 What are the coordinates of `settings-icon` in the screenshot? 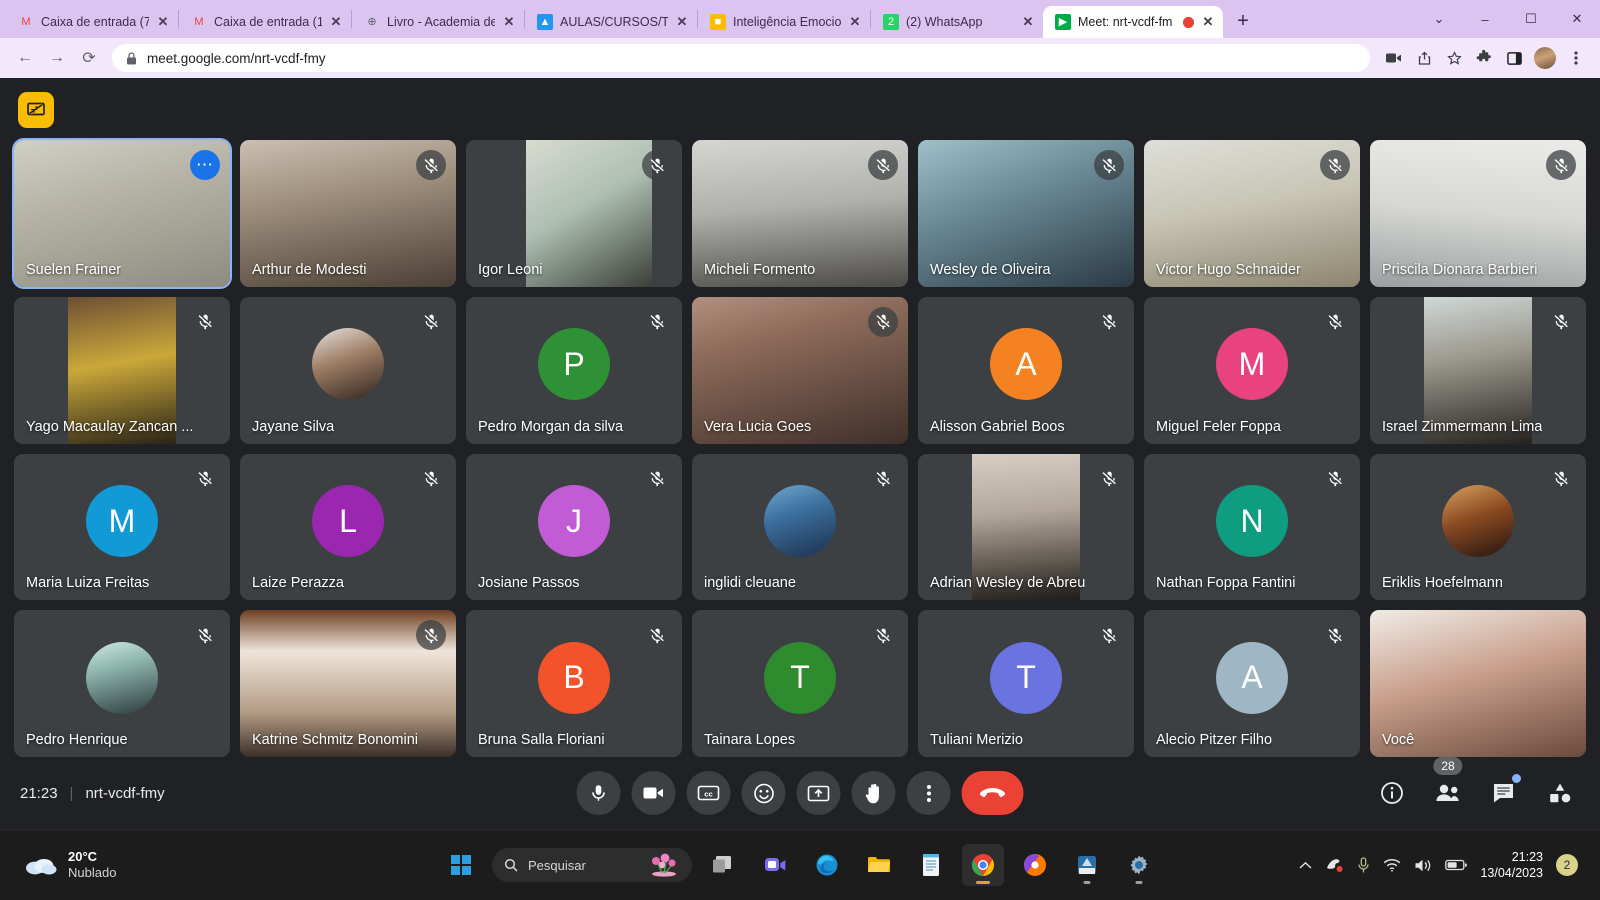 It's located at (1139, 865).